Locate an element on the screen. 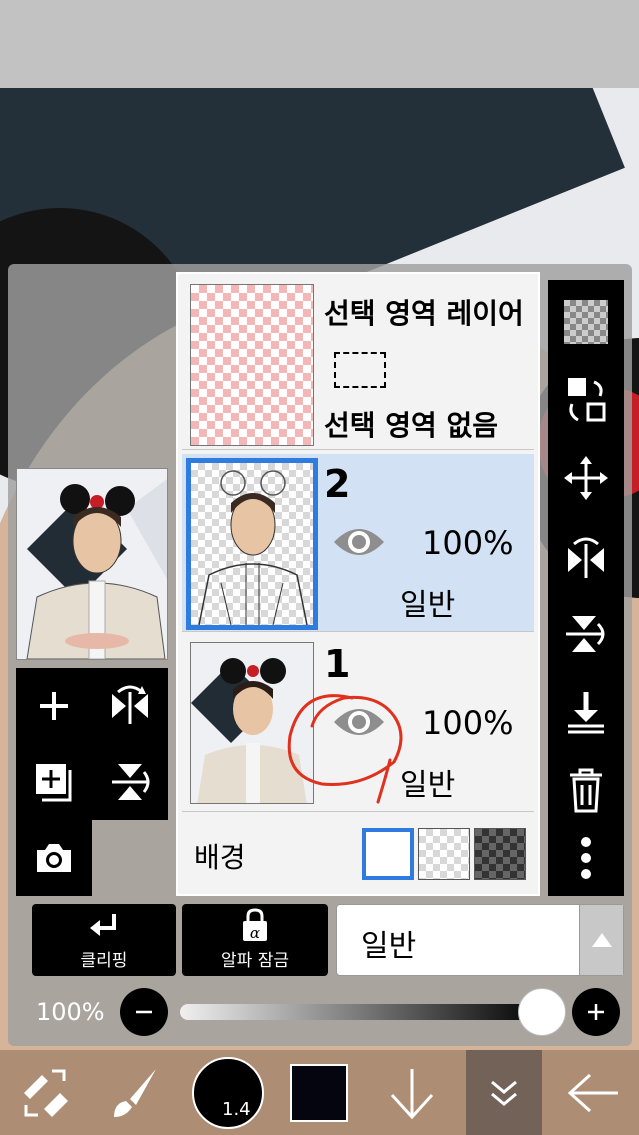  move-button is located at coordinates (586, 478).